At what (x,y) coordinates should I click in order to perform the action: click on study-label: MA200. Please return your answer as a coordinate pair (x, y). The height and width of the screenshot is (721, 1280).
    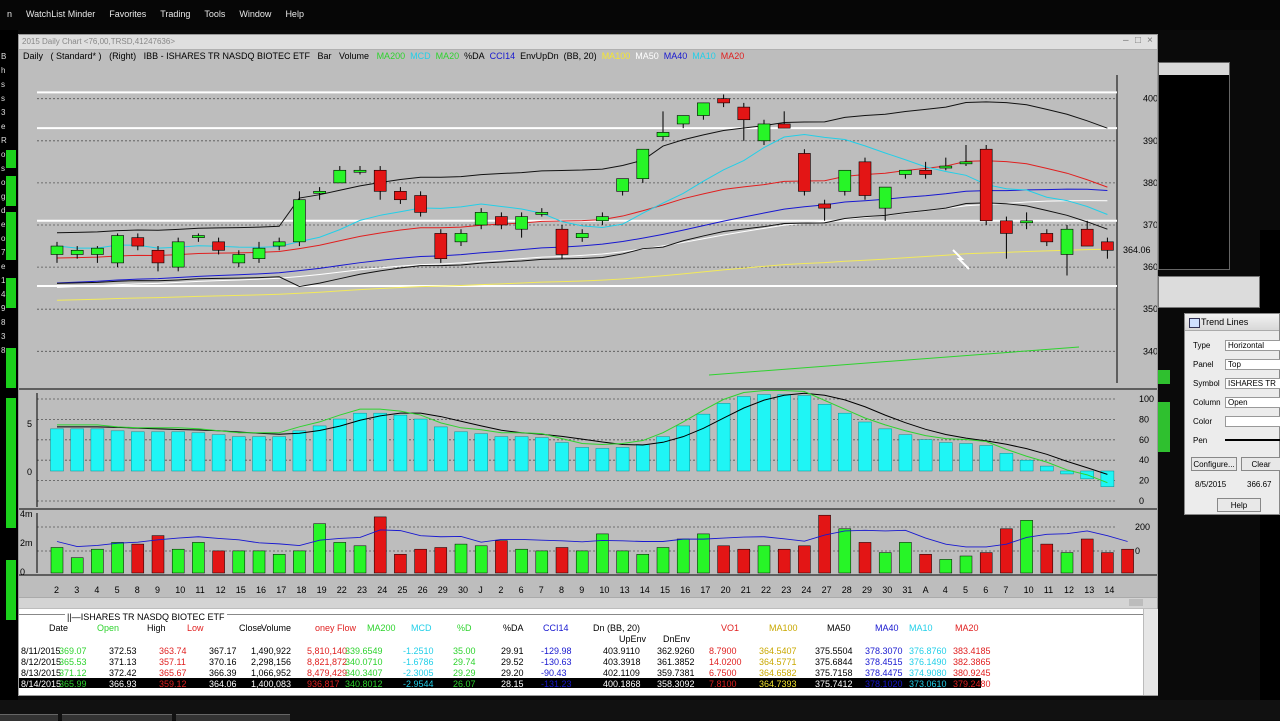
    Looking at the image, I should click on (391, 56).